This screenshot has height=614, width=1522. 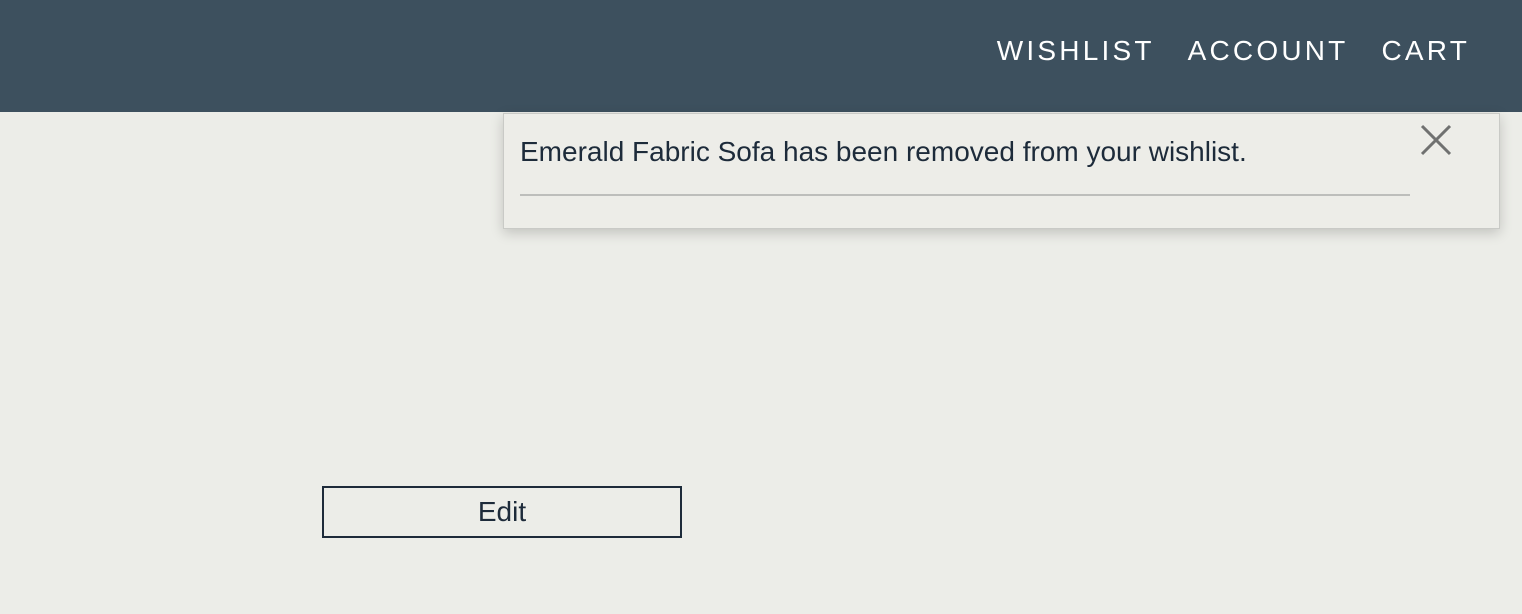 I want to click on close-icon, so click(x=1436, y=142).